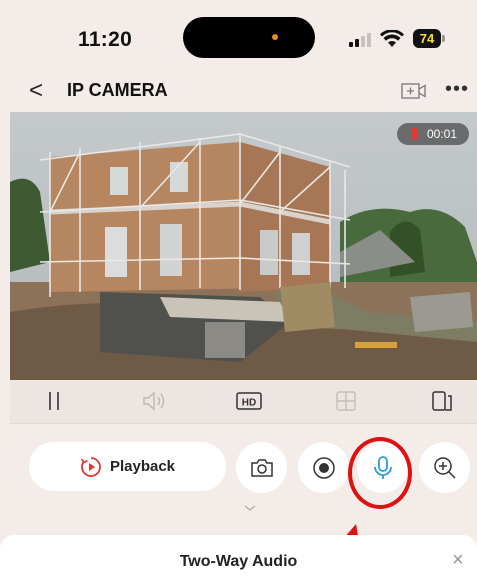 This screenshot has width=477, height=585. Describe the element at coordinates (54, 401) in the screenshot. I see `pause-icon` at that location.